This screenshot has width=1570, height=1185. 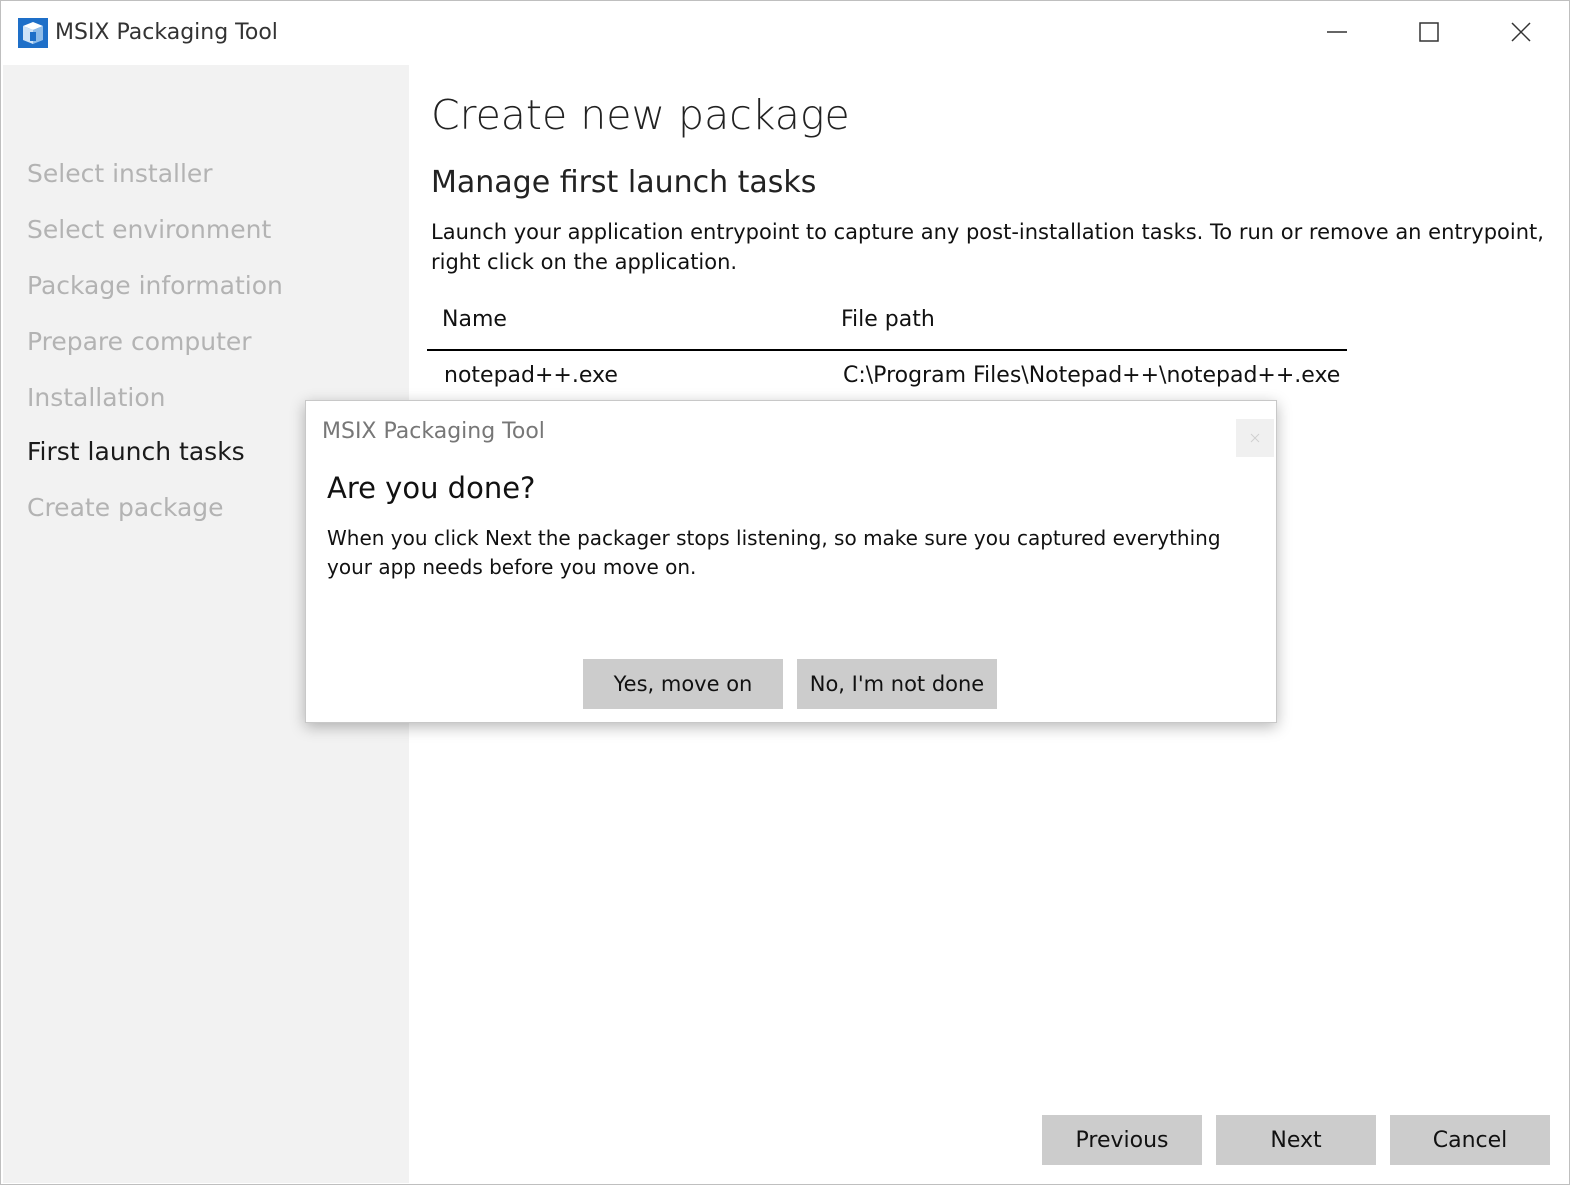 I want to click on column-header-file-path: File path, so click(x=888, y=319).